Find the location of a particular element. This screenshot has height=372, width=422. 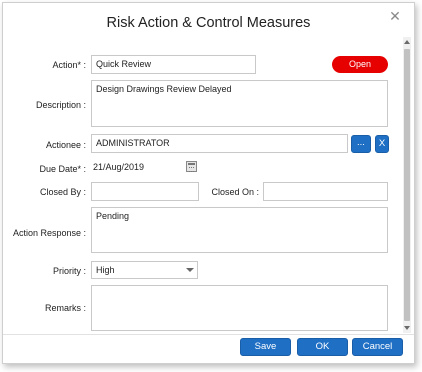

actionee-input: ADMINISTRATOR is located at coordinates (219, 143).